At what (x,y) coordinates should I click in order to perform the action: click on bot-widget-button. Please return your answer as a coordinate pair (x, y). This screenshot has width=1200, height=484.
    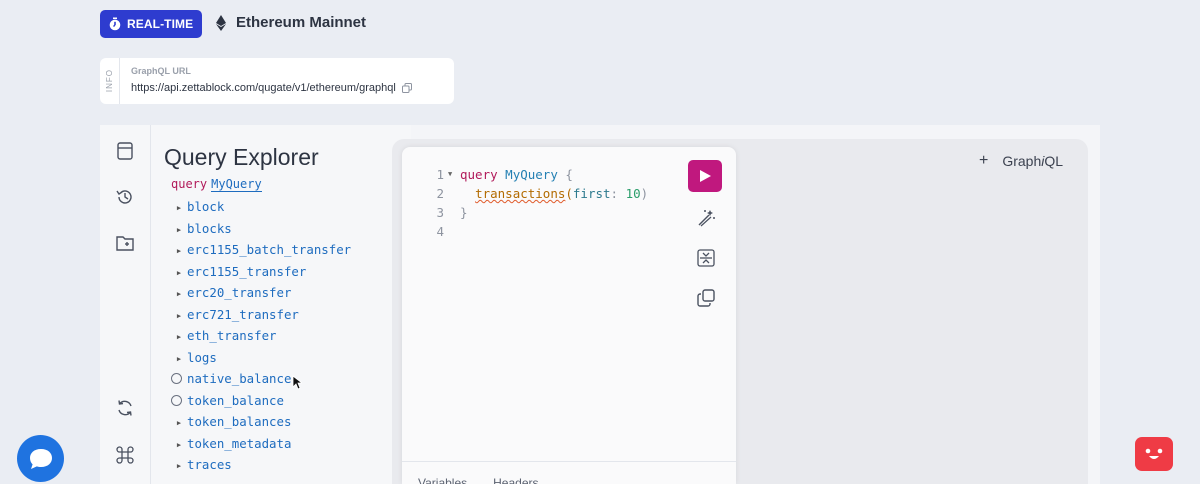
    Looking at the image, I should click on (1154, 454).